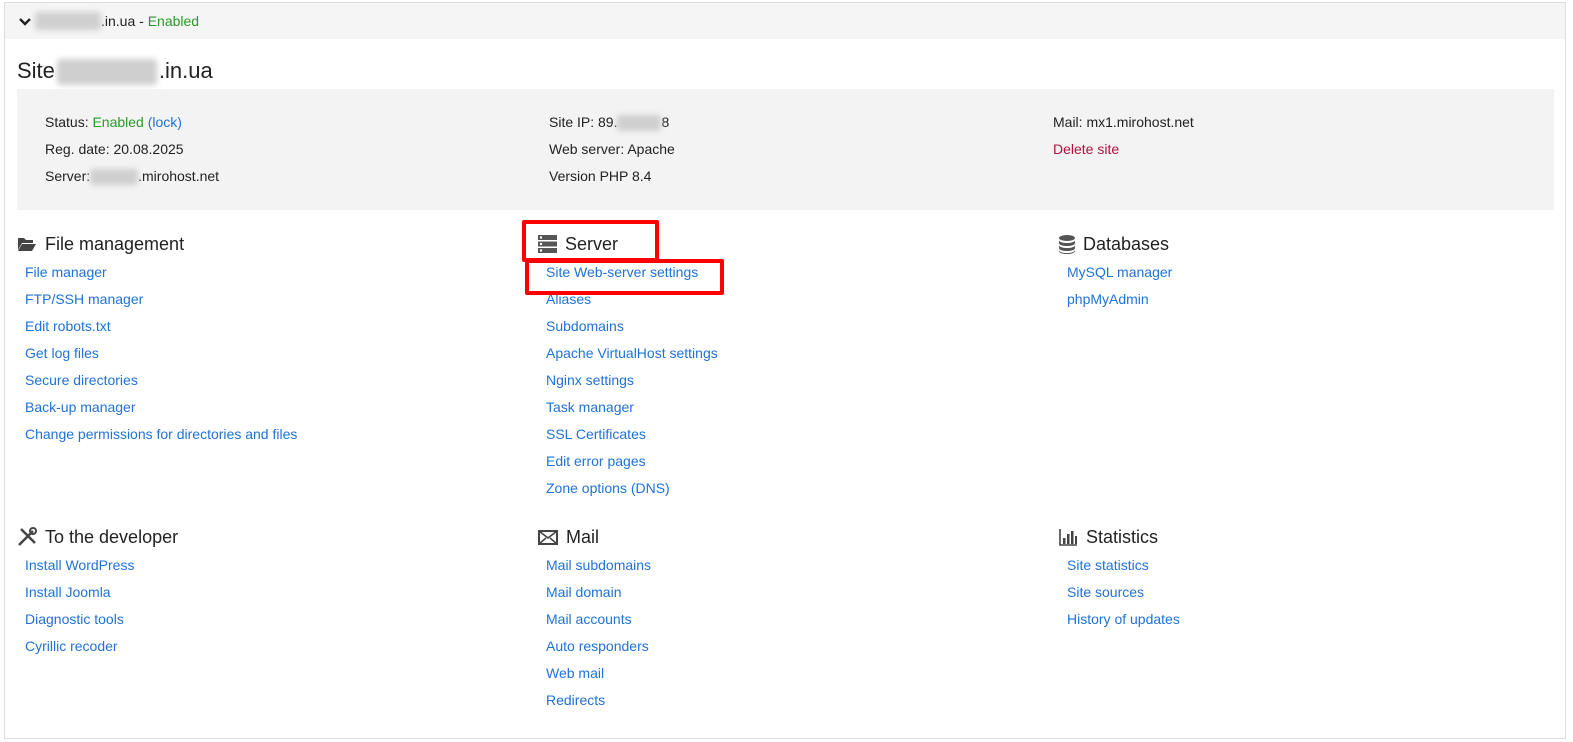 Image resolution: width=1573 pixels, height=742 pixels. What do you see at coordinates (1067, 244) in the screenshot?
I see `database-icon` at bounding box center [1067, 244].